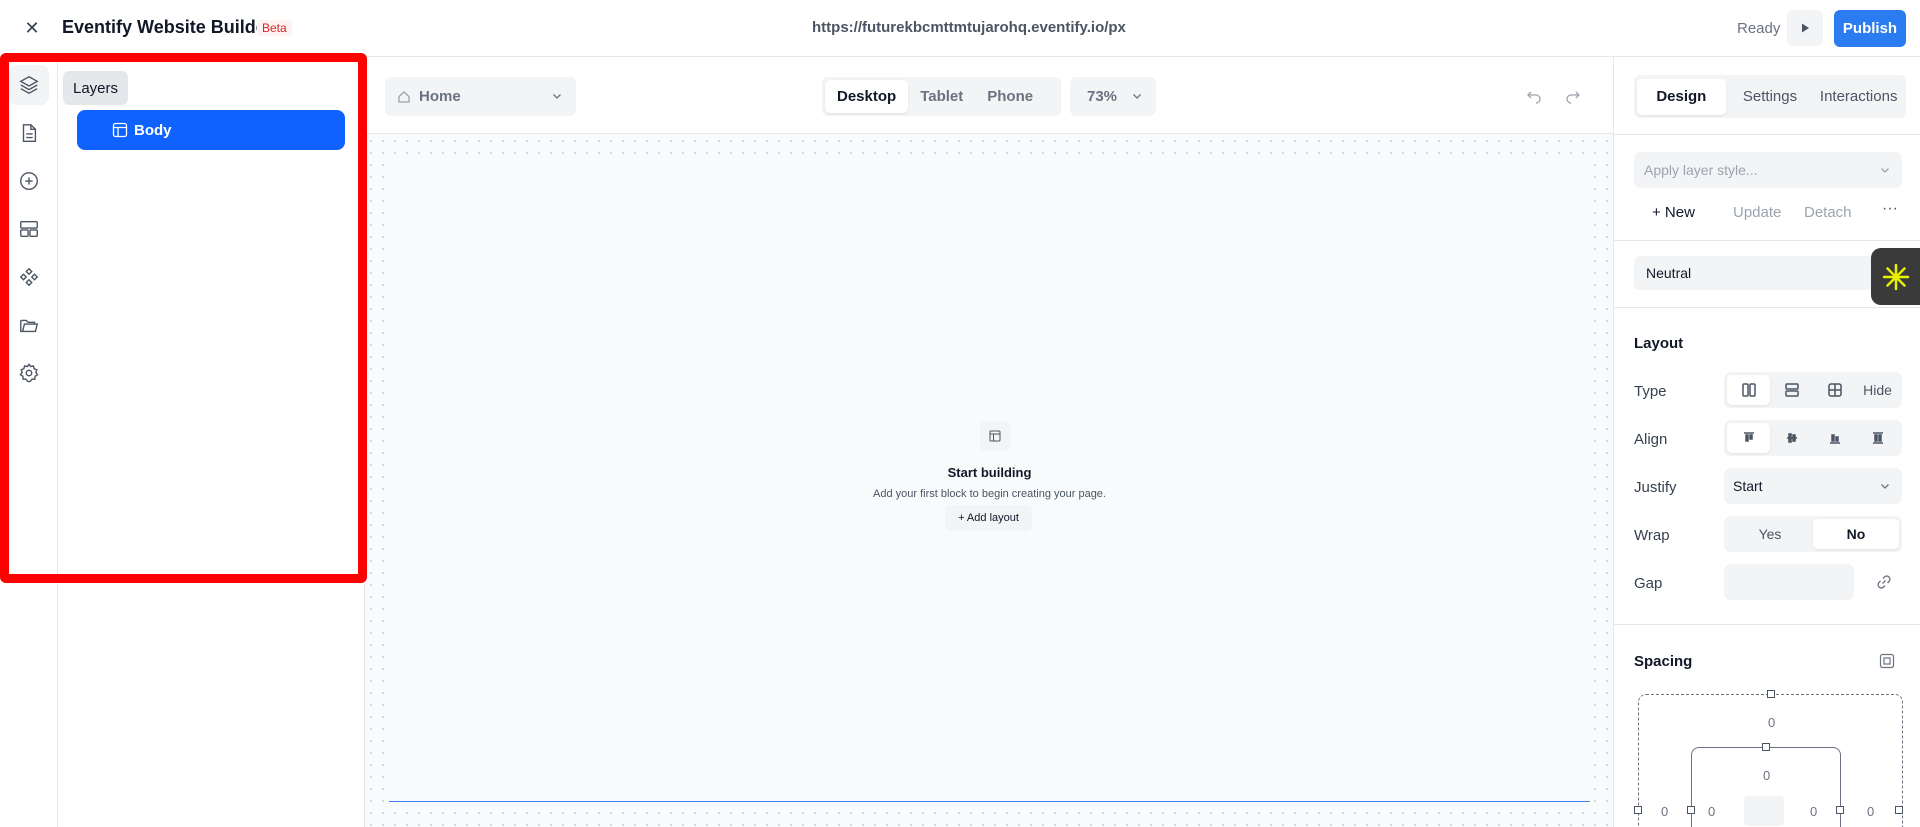  I want to click on wrap-control: Yes No, so click(1813, 534).